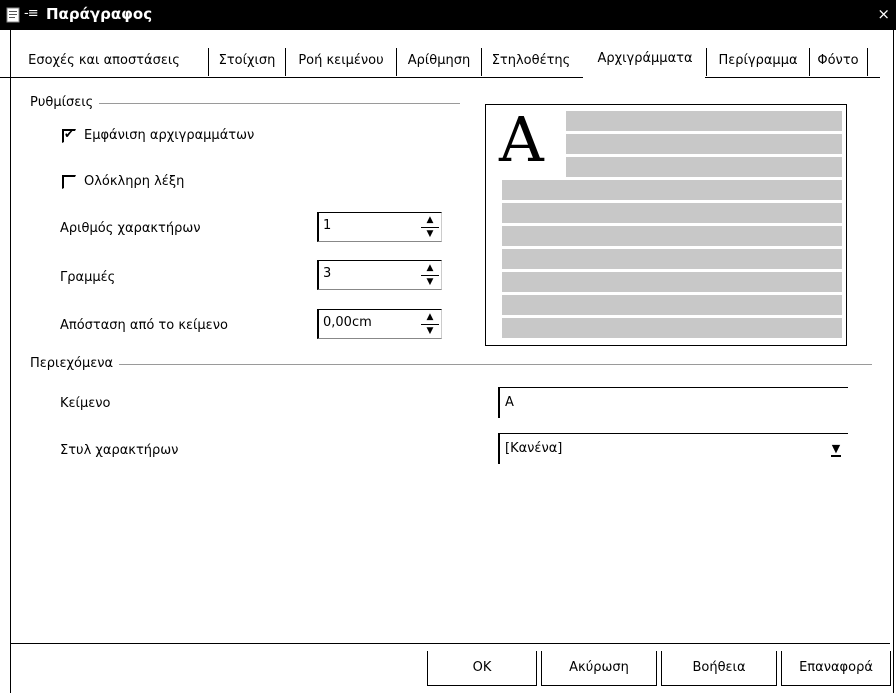  I want to click on dropdown-arrow-glyph: ▼, so click(836, 448).